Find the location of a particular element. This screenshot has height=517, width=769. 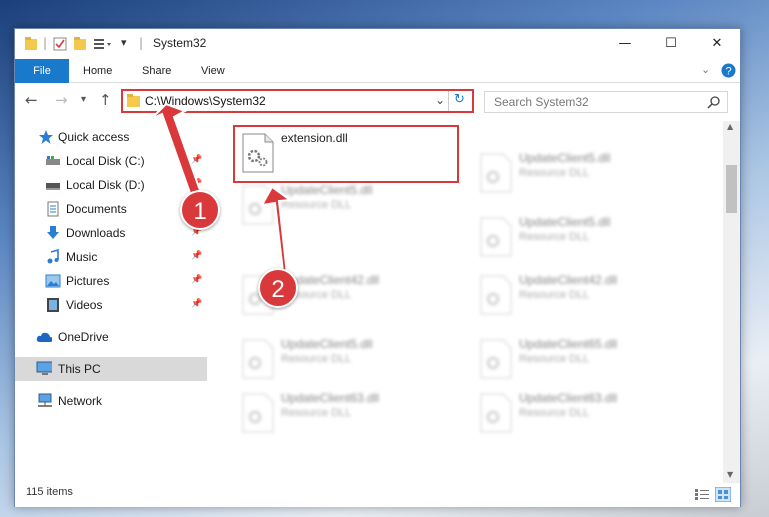

search-placeholder: Search System32 is located at coordinates (541, 102).